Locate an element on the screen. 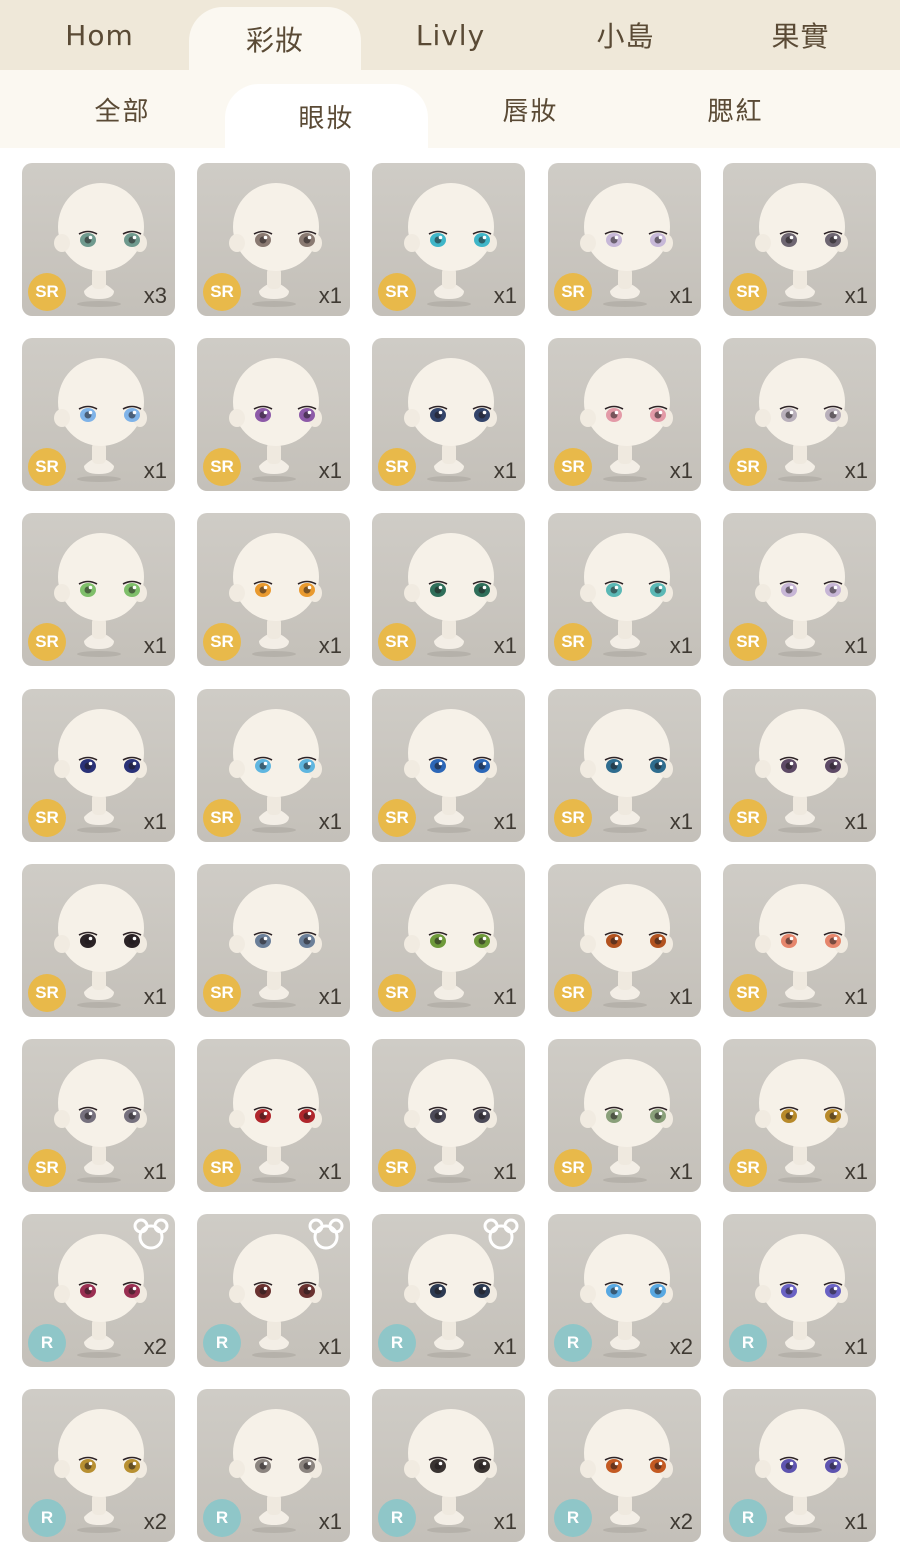  tab-fruit: 果實 is located at coordinates (800, 35).